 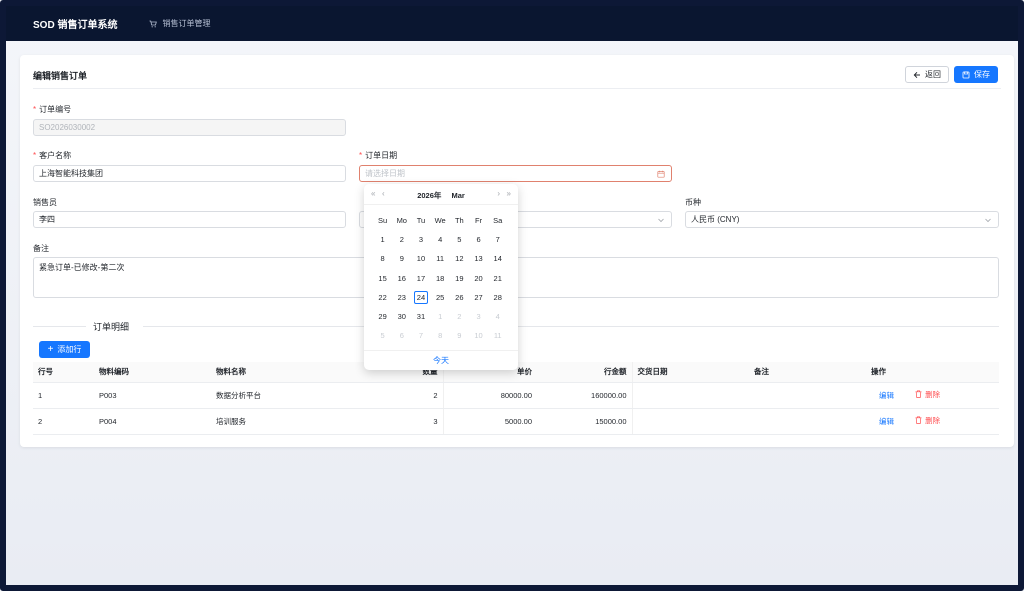 I want to click on calendar-day-cell: 18, so click(x=440, y=278).